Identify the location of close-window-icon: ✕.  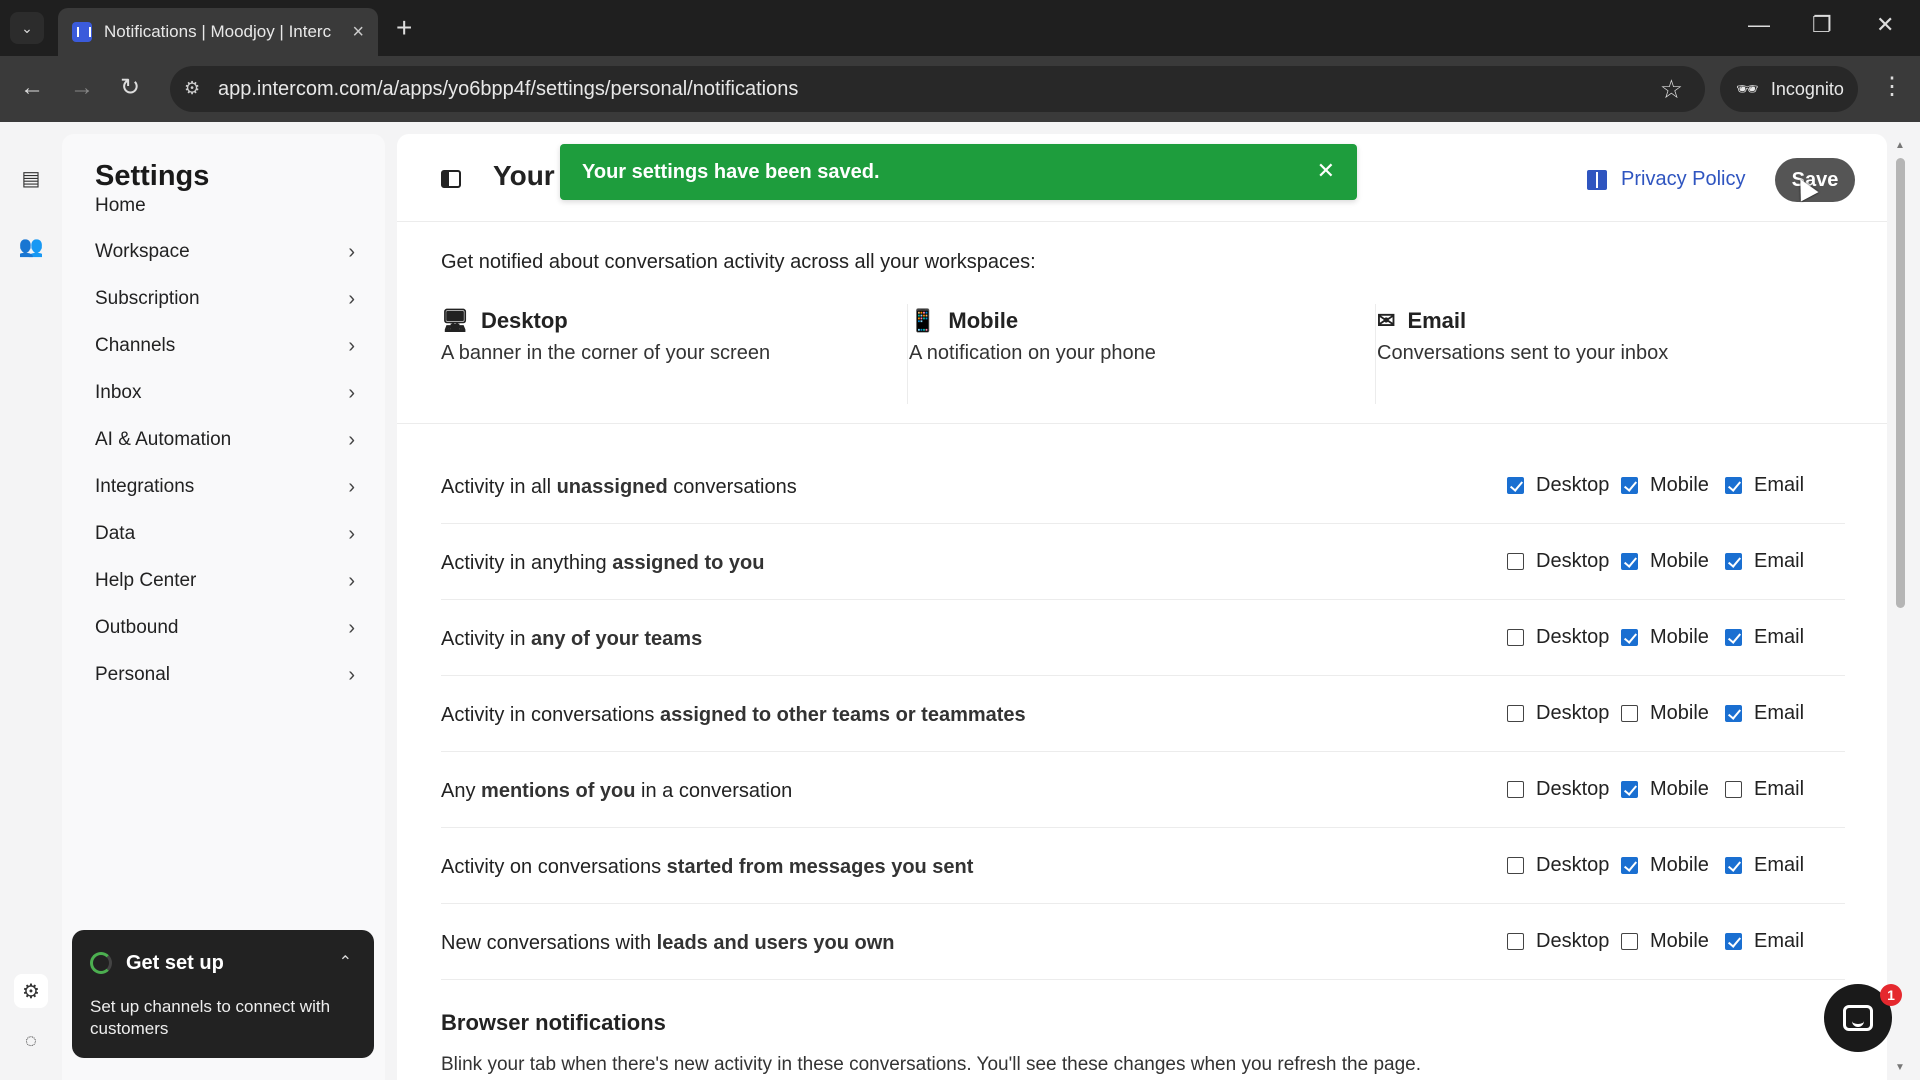
(1885, 25).